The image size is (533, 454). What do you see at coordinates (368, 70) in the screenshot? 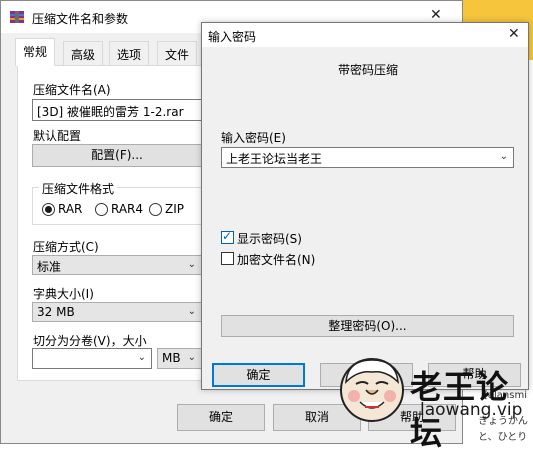
I see `dialog-heading: 带密码压缩` at bounding box center [368, 70].